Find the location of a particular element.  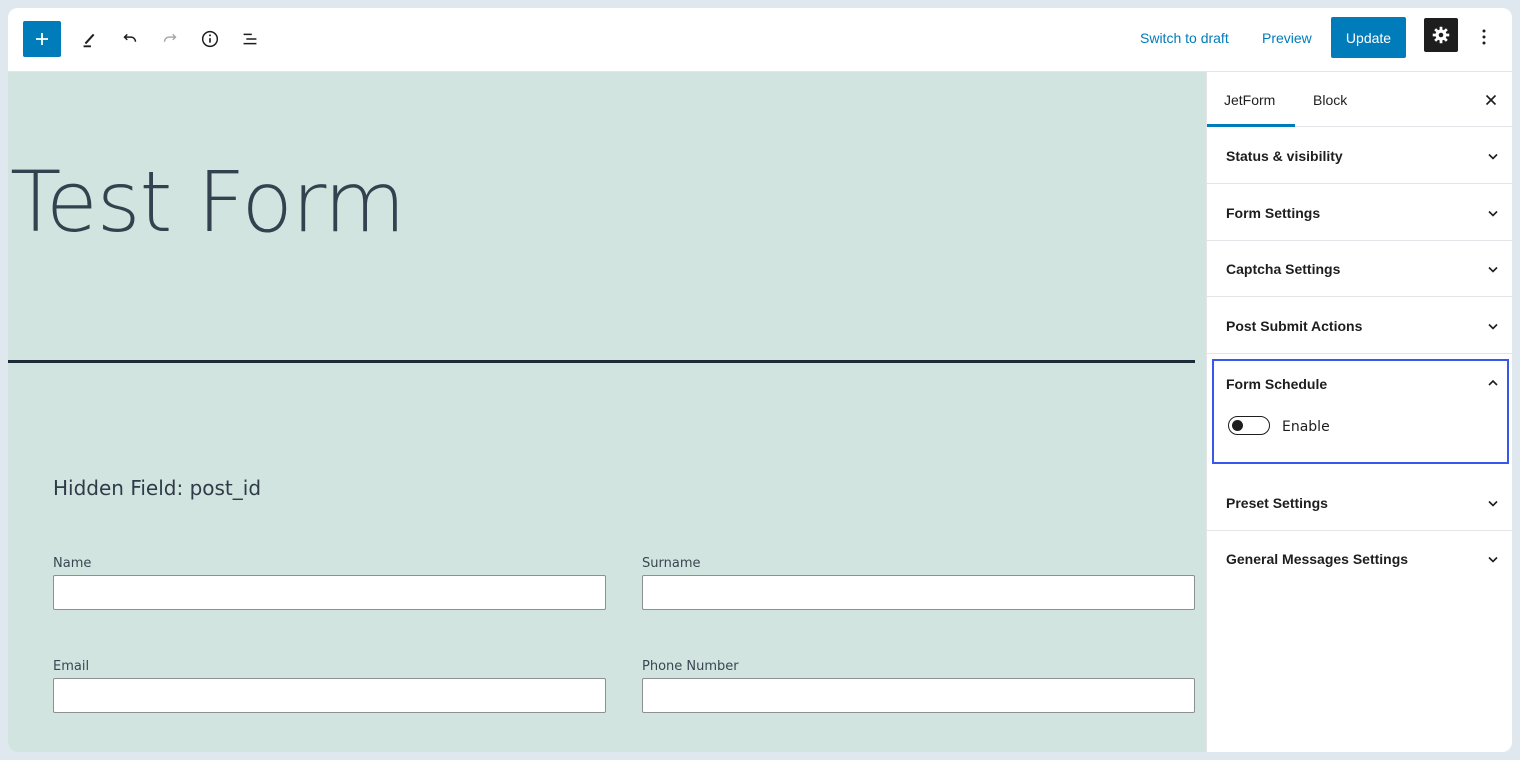

gear-icon is located at coordinates (1441, 35).